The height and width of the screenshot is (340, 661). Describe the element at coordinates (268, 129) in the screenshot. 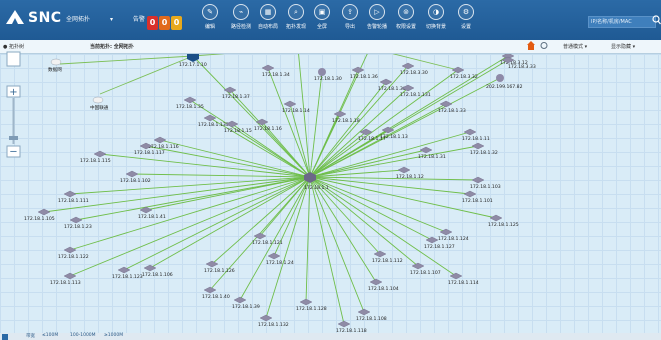

I see `node-label: 172.18.1.16` at that location.